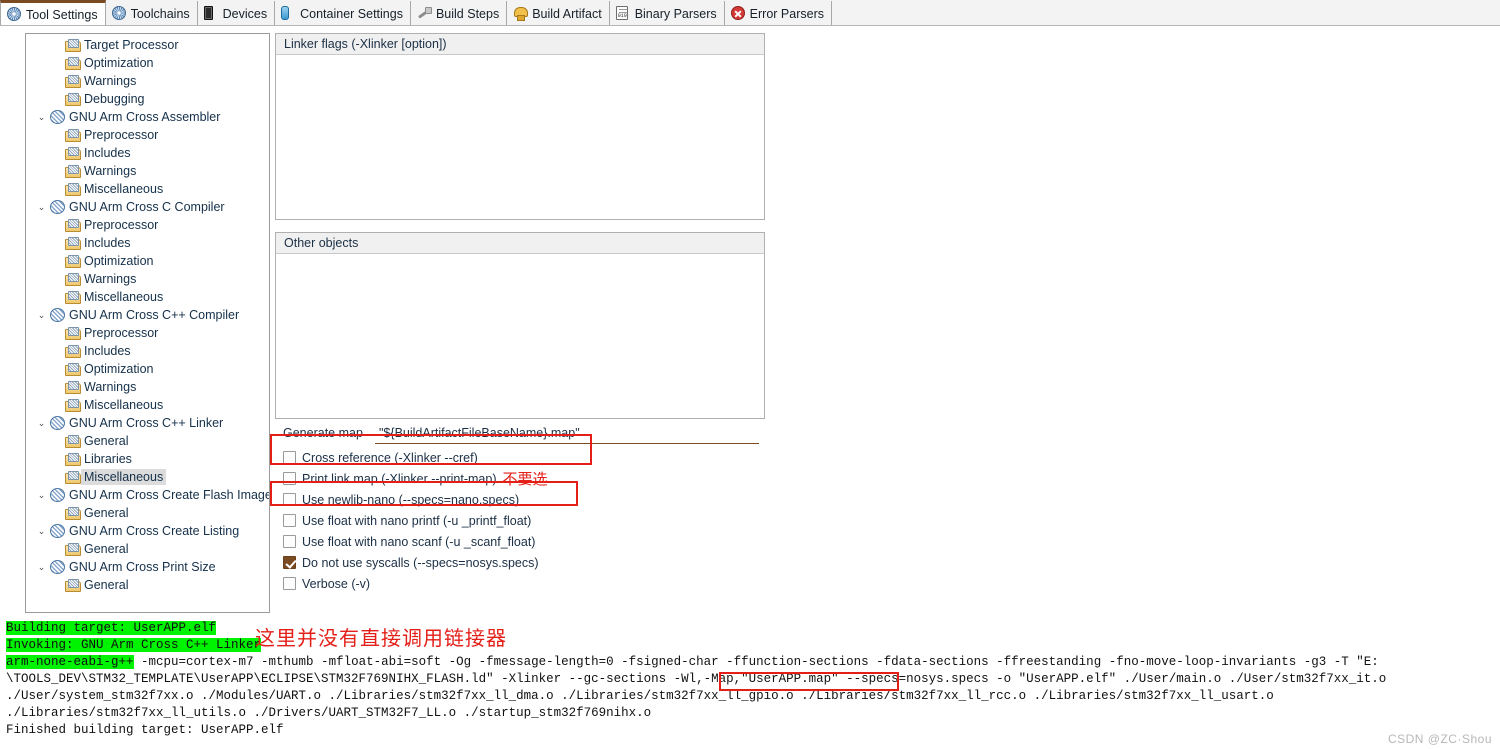 The height and width of the screenshot is (749, 1500). Describe the element at coordinates (623, 13) in the screenshot. I see `binary-parser-icon` at that location.